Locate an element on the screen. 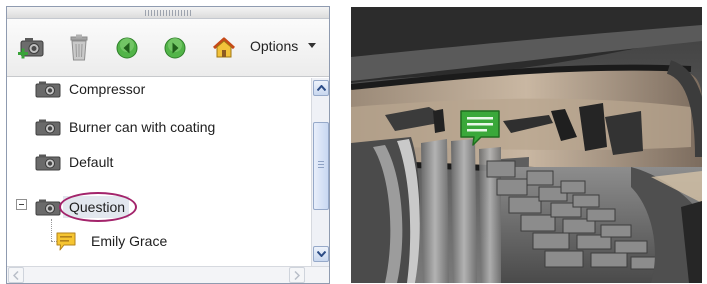  chevron-left-icon is located at coordinates (16, 275).